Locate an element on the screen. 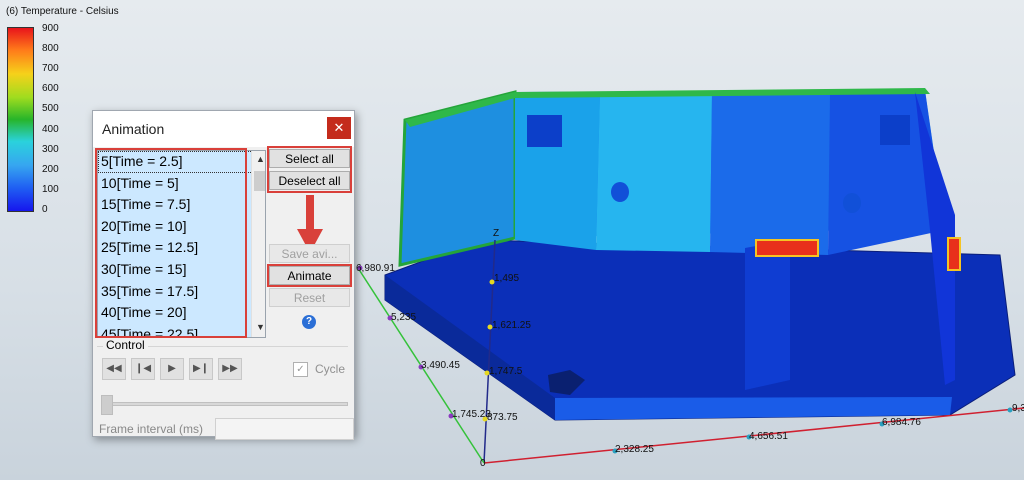  z-tick-label: 1,495 is located at coordinates (507, 278).